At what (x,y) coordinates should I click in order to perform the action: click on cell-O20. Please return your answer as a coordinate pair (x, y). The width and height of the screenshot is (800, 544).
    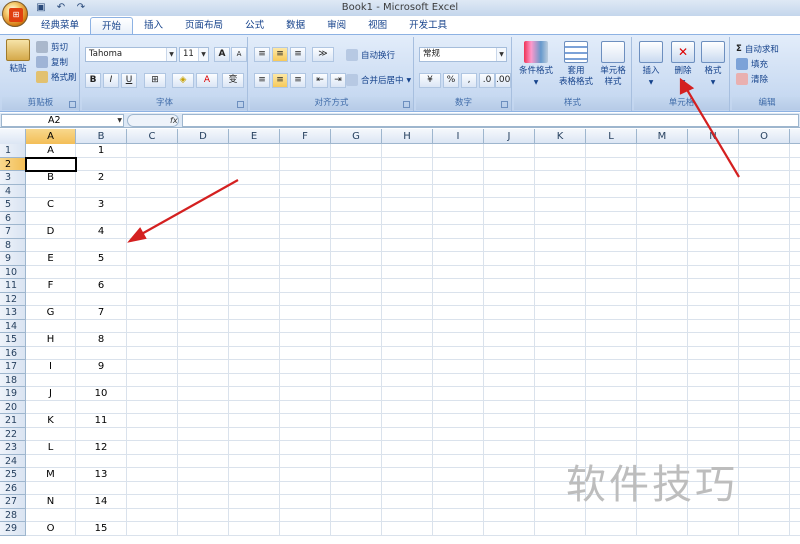
    Looking at the image, I should click on (764, 407).